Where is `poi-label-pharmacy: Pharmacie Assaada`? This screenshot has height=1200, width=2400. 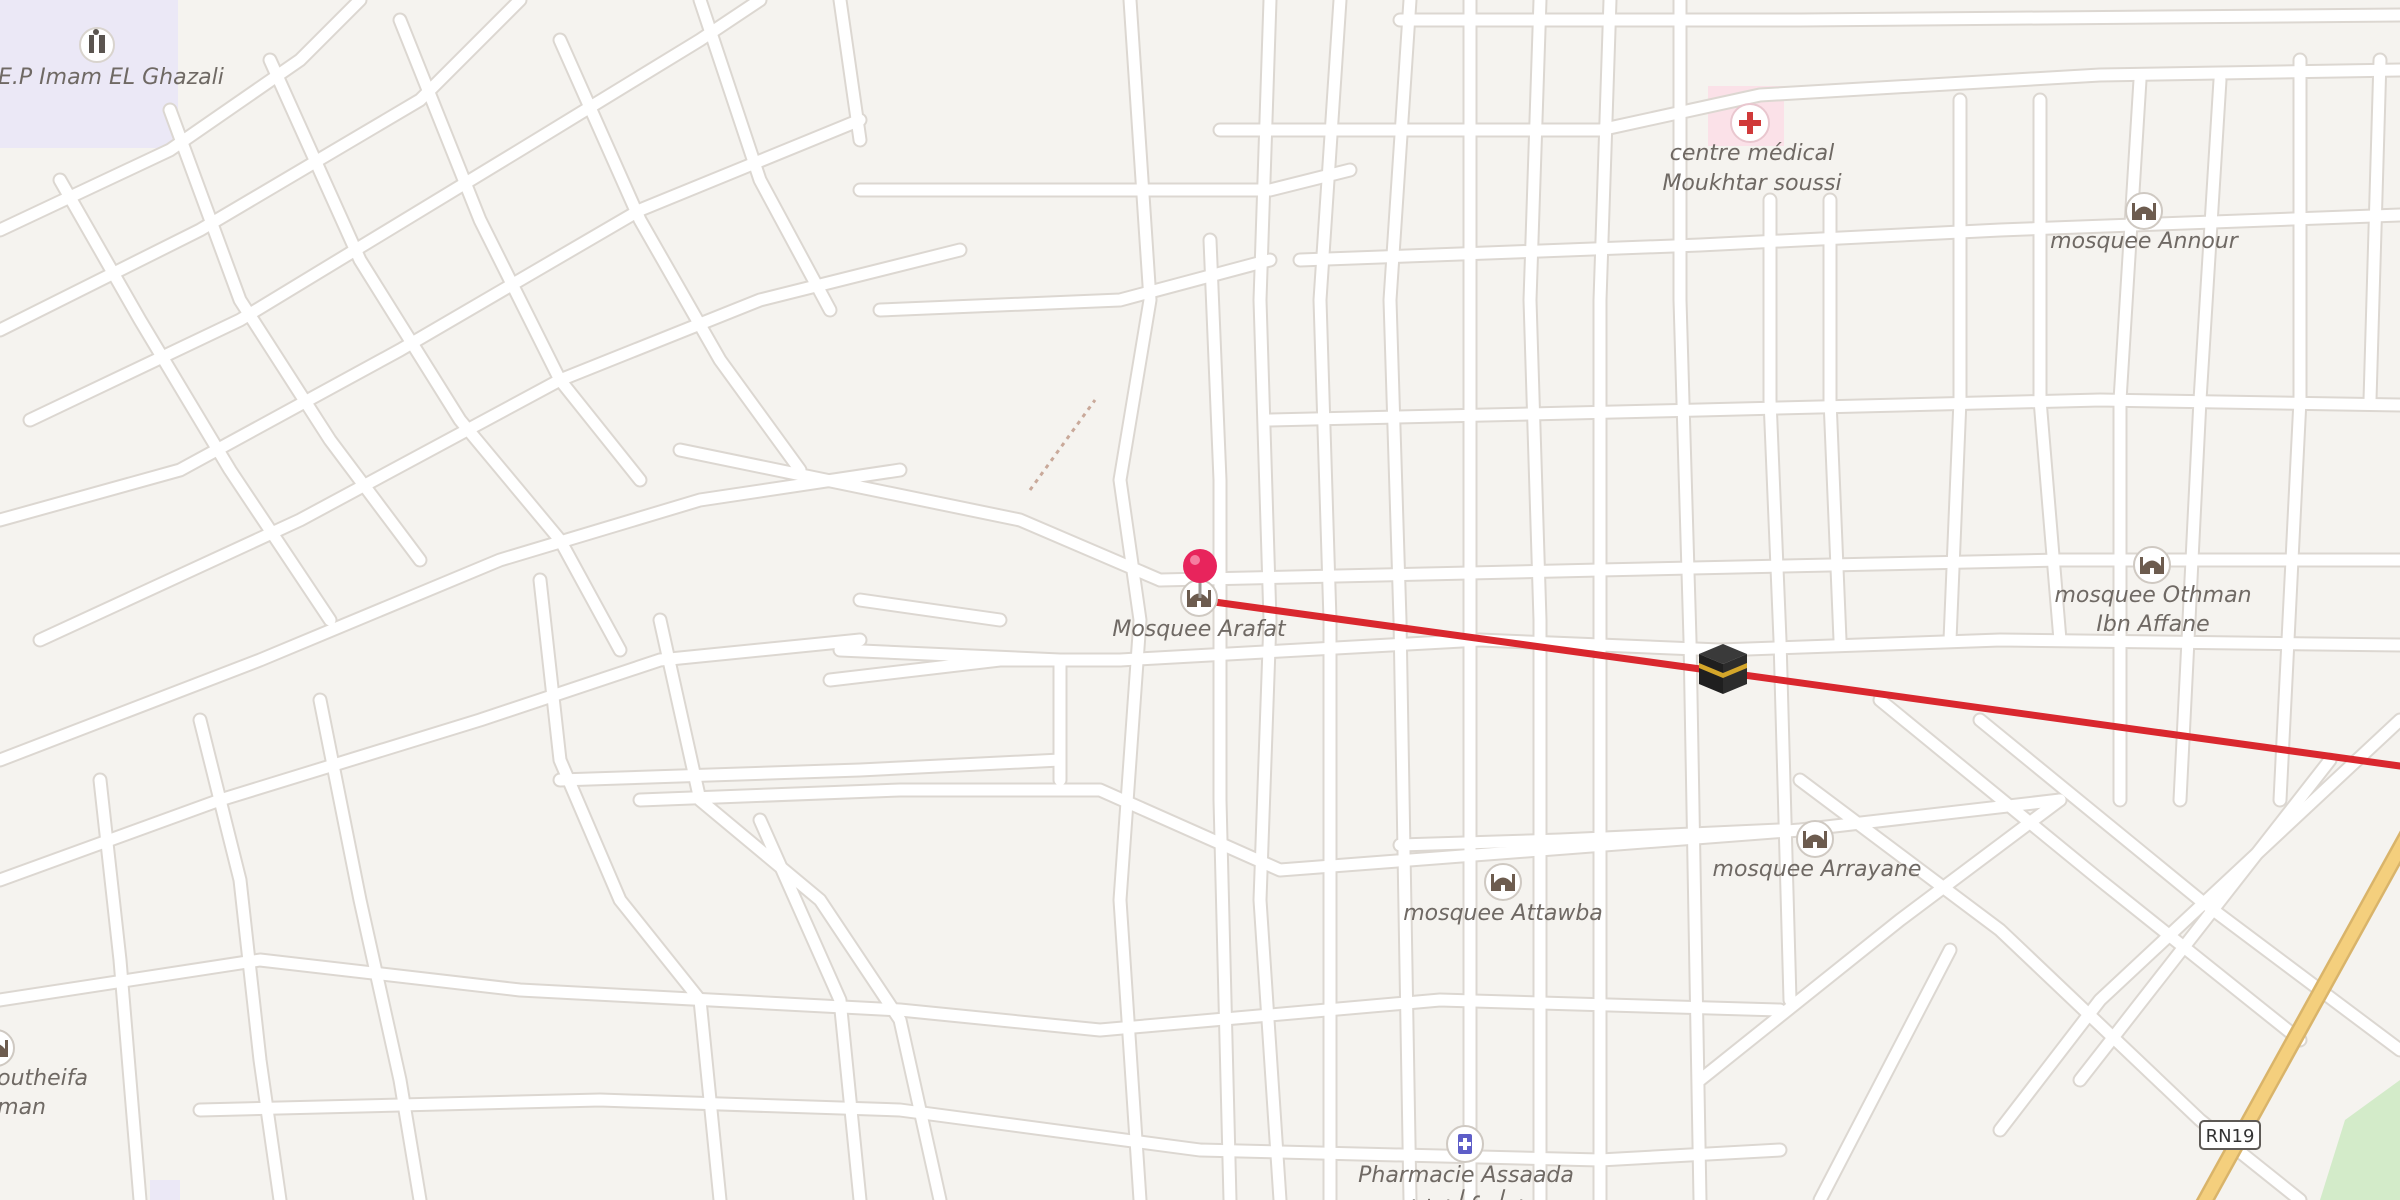 poi-label-pharmacy: Pharmacie Assaada is located at coordinates (1466, 1175).